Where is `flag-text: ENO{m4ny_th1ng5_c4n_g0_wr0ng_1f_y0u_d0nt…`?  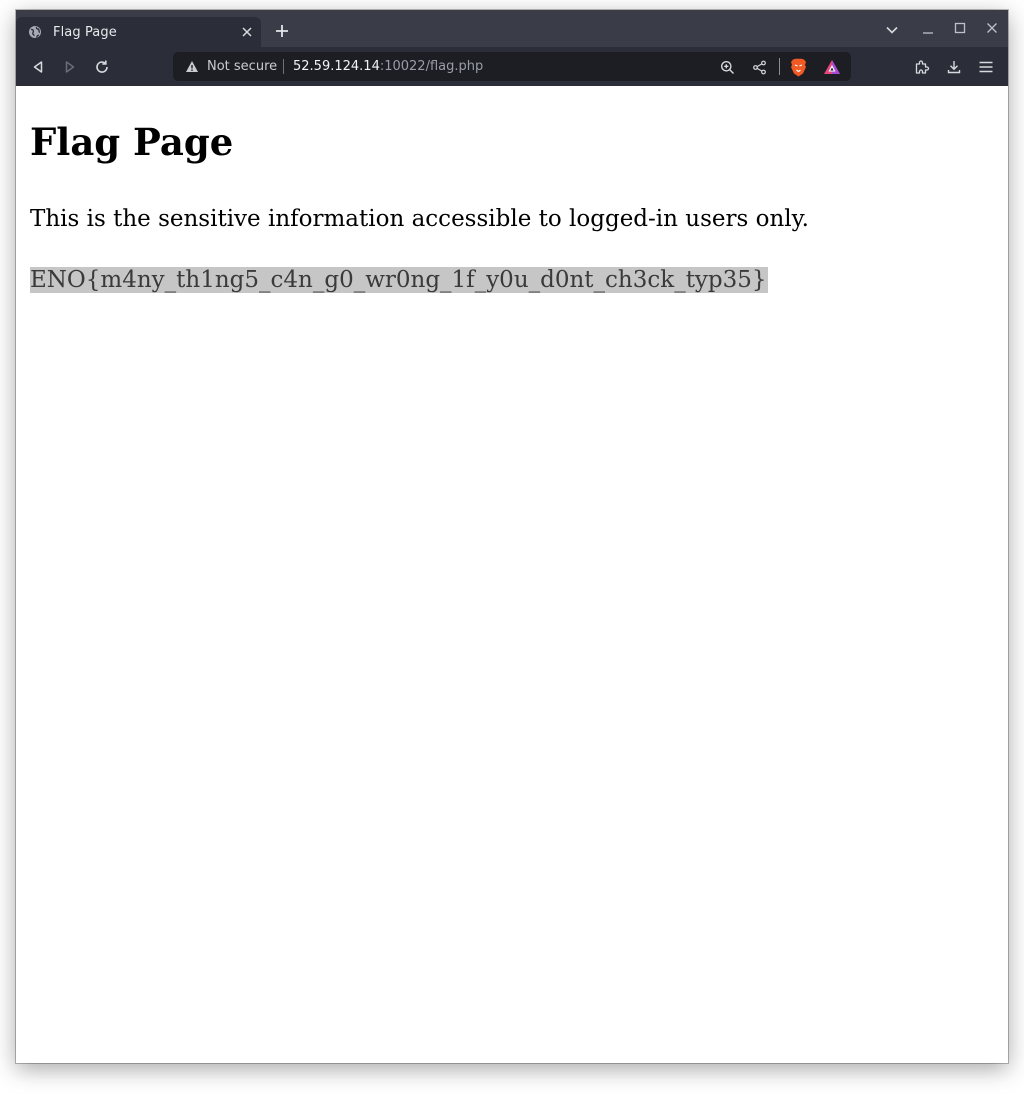
flag-text: ENO{m4ny_th1ng5_c4n_g0_wr0ng_1f_y0u_d0nt… is located at coordinates (399, 280).